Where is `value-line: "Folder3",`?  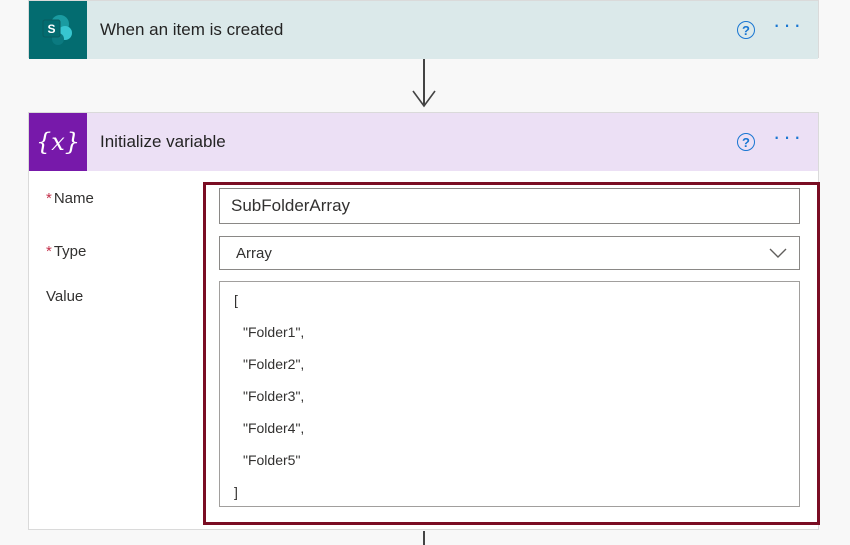
value-line: "Folder3", is located at coordinates (274, 396).